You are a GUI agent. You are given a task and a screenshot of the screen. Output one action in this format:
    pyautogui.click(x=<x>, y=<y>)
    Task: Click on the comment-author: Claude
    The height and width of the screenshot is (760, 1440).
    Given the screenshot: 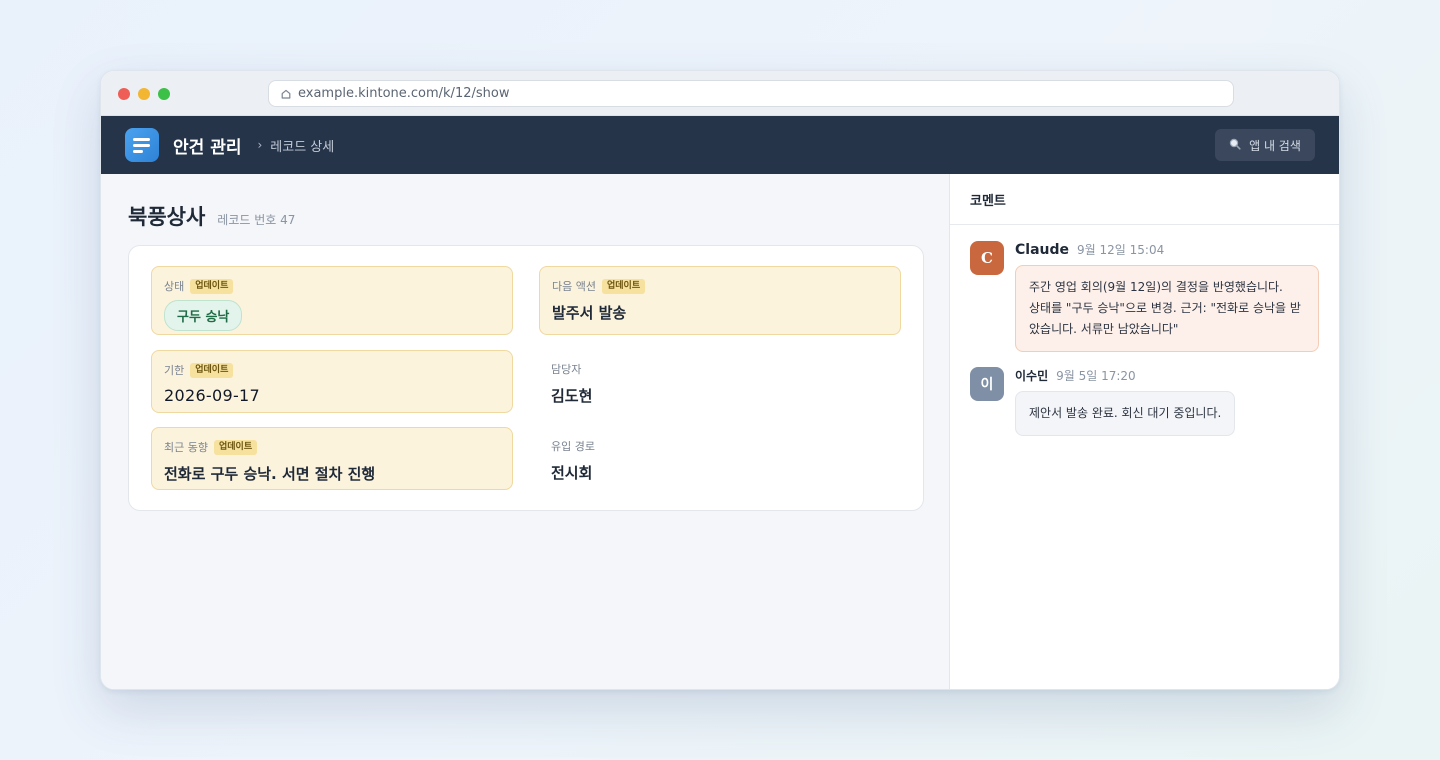 What is the action you would take?
    pyautogui.click(x=1042, y=250)
    